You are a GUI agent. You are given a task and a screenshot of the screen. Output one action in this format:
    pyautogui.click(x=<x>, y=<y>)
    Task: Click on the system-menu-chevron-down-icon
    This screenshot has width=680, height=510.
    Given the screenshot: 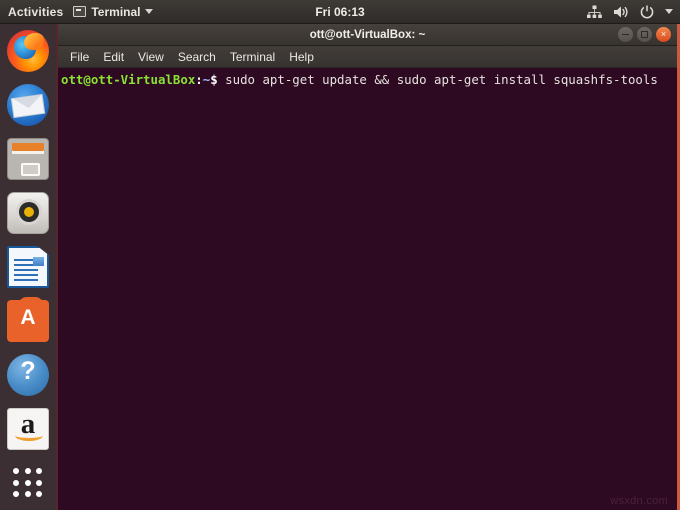 What is the action you would take?
    pyautogui.click(x=669, y=11)
    